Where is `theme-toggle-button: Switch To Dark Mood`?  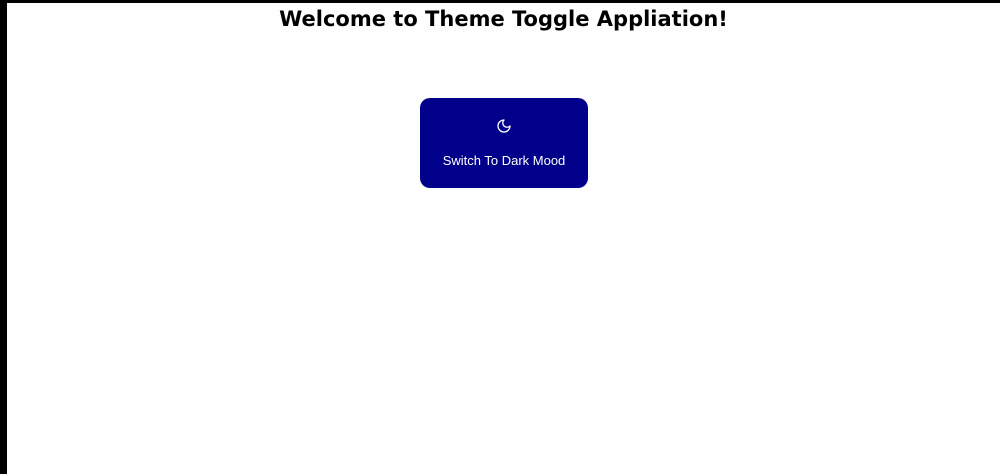 theme-toggle-button: Switch To Dark Mood is located at coordinates (504, 143).